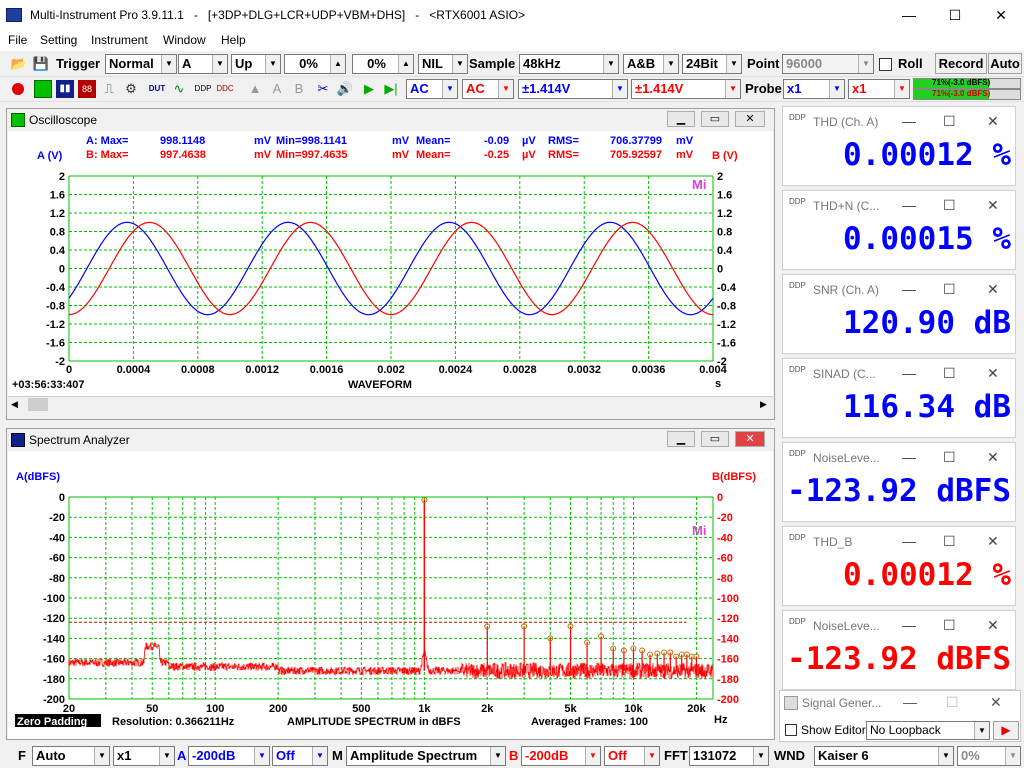 This screenshot has width=1024, height=768. What do you see at coordinates (119, 40) in the screenshot?
I see `menu-instrument: Instrument` at bounding box center [119, 40].